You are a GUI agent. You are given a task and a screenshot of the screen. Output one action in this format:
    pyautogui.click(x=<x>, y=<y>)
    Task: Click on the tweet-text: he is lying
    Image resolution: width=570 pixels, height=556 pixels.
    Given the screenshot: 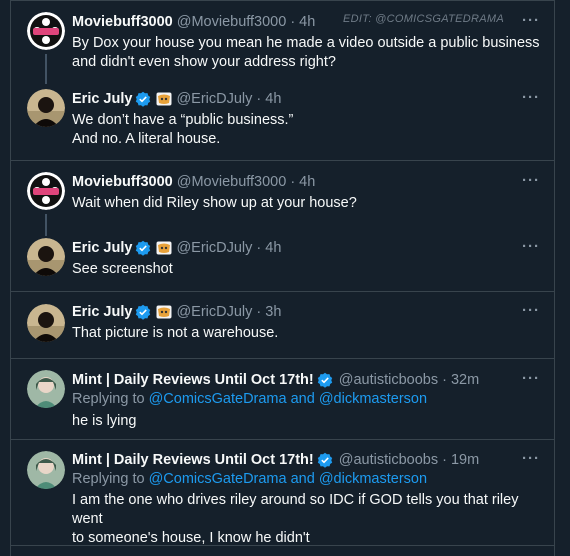 What is the action you would take?
    pyautogui.click(x=307, y=421)
    